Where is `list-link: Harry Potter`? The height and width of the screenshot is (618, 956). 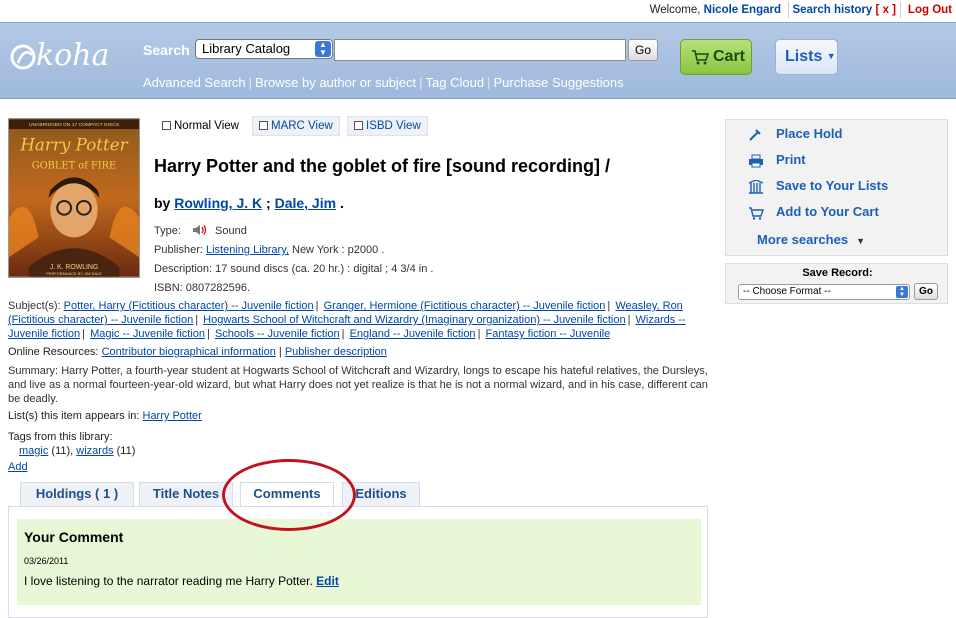 list-link: Harry Potter is located at coordinates (172, 416).